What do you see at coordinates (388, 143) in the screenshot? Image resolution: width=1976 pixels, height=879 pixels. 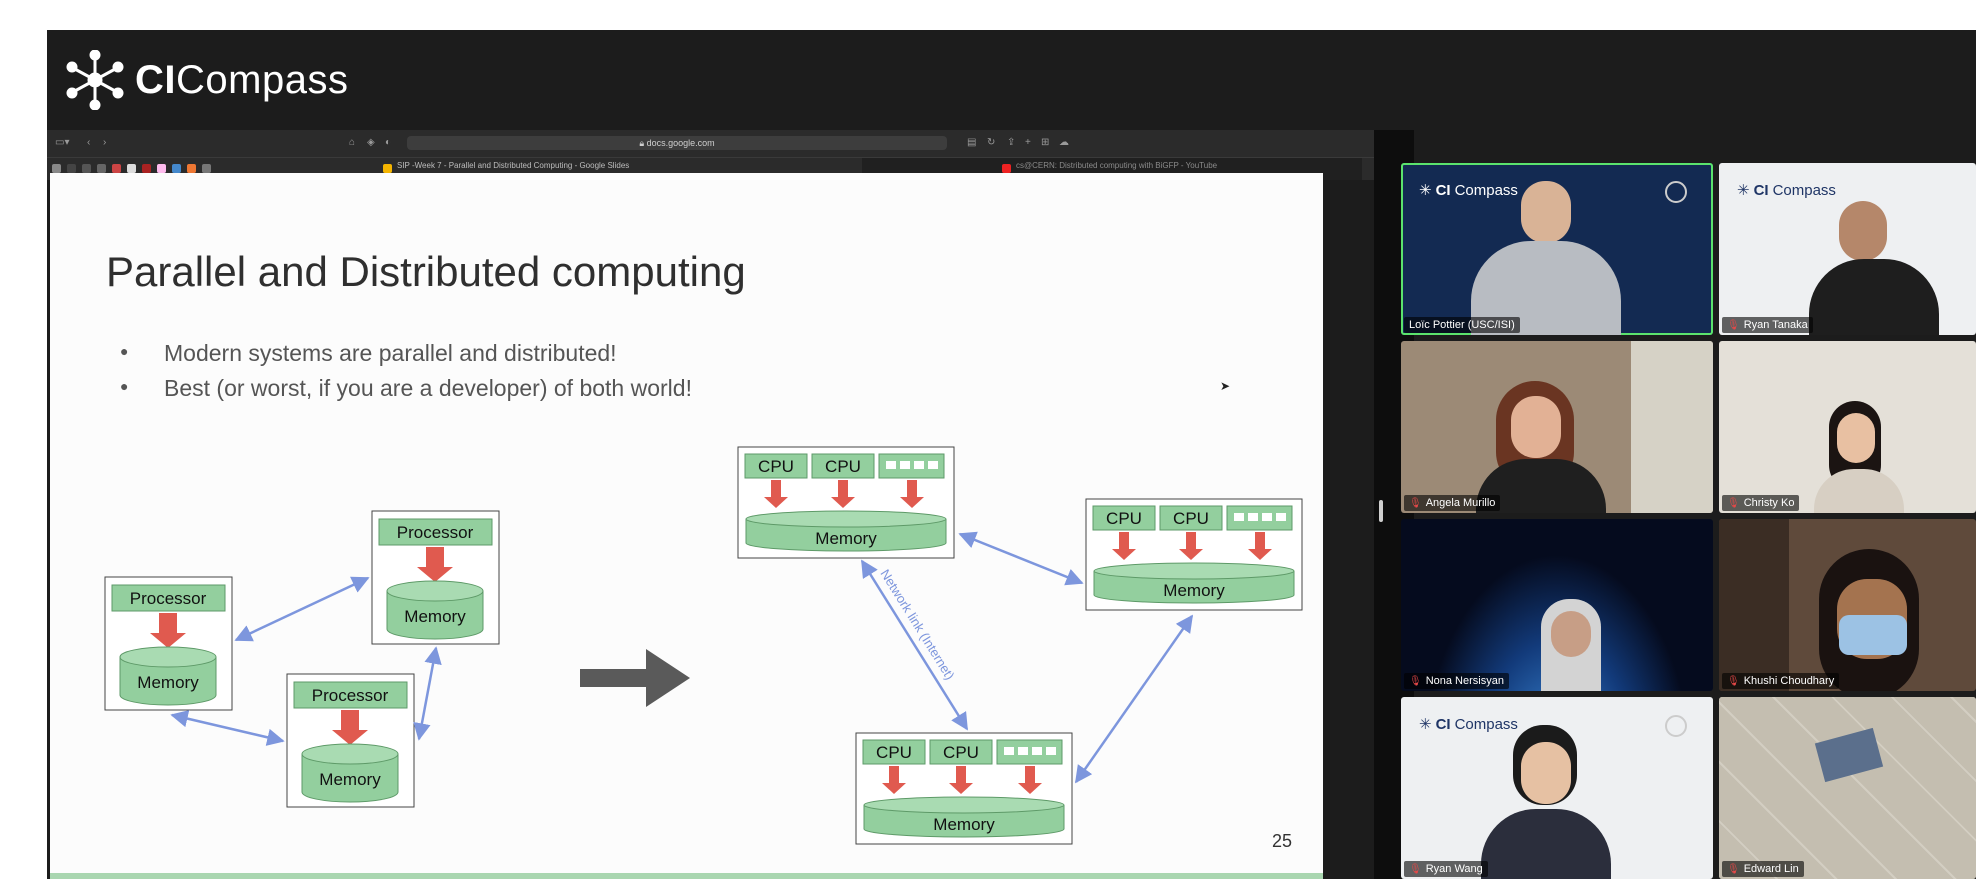 I see `privacy-icon: ◐` at bounding box center [388, 143].